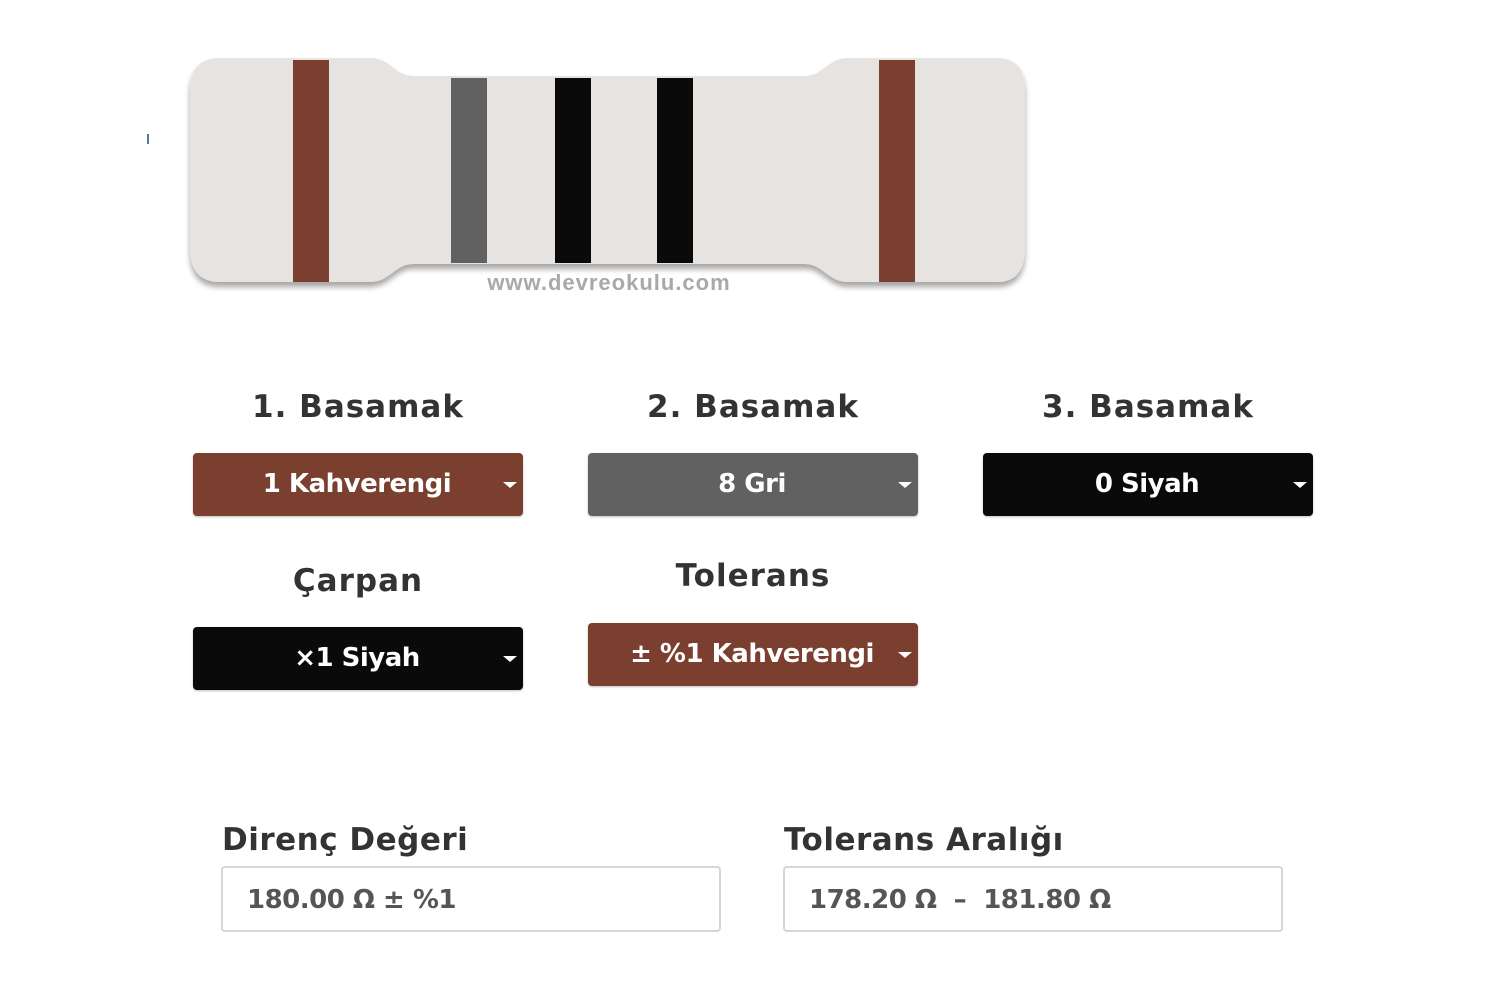 Image resolution: width=1500 pixels, height=1000 pixels. I want to click on resistance-value-label: Direnç Değeri, so click(345, 840).